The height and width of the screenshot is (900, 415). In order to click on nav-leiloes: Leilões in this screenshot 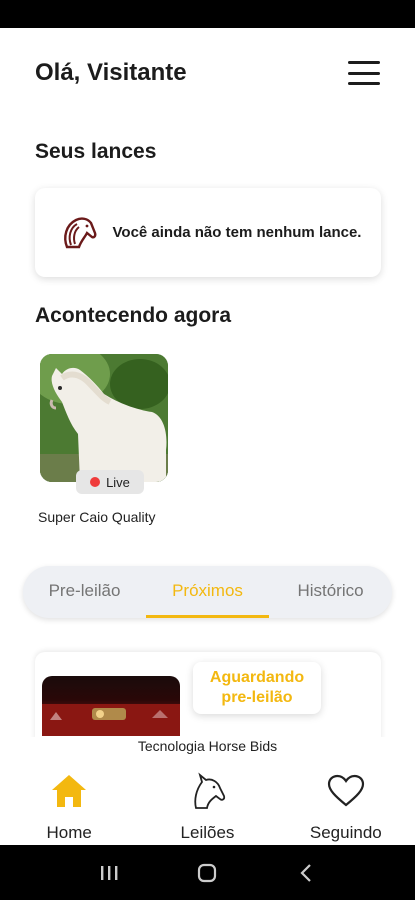, I will do `click(207, 804)`.